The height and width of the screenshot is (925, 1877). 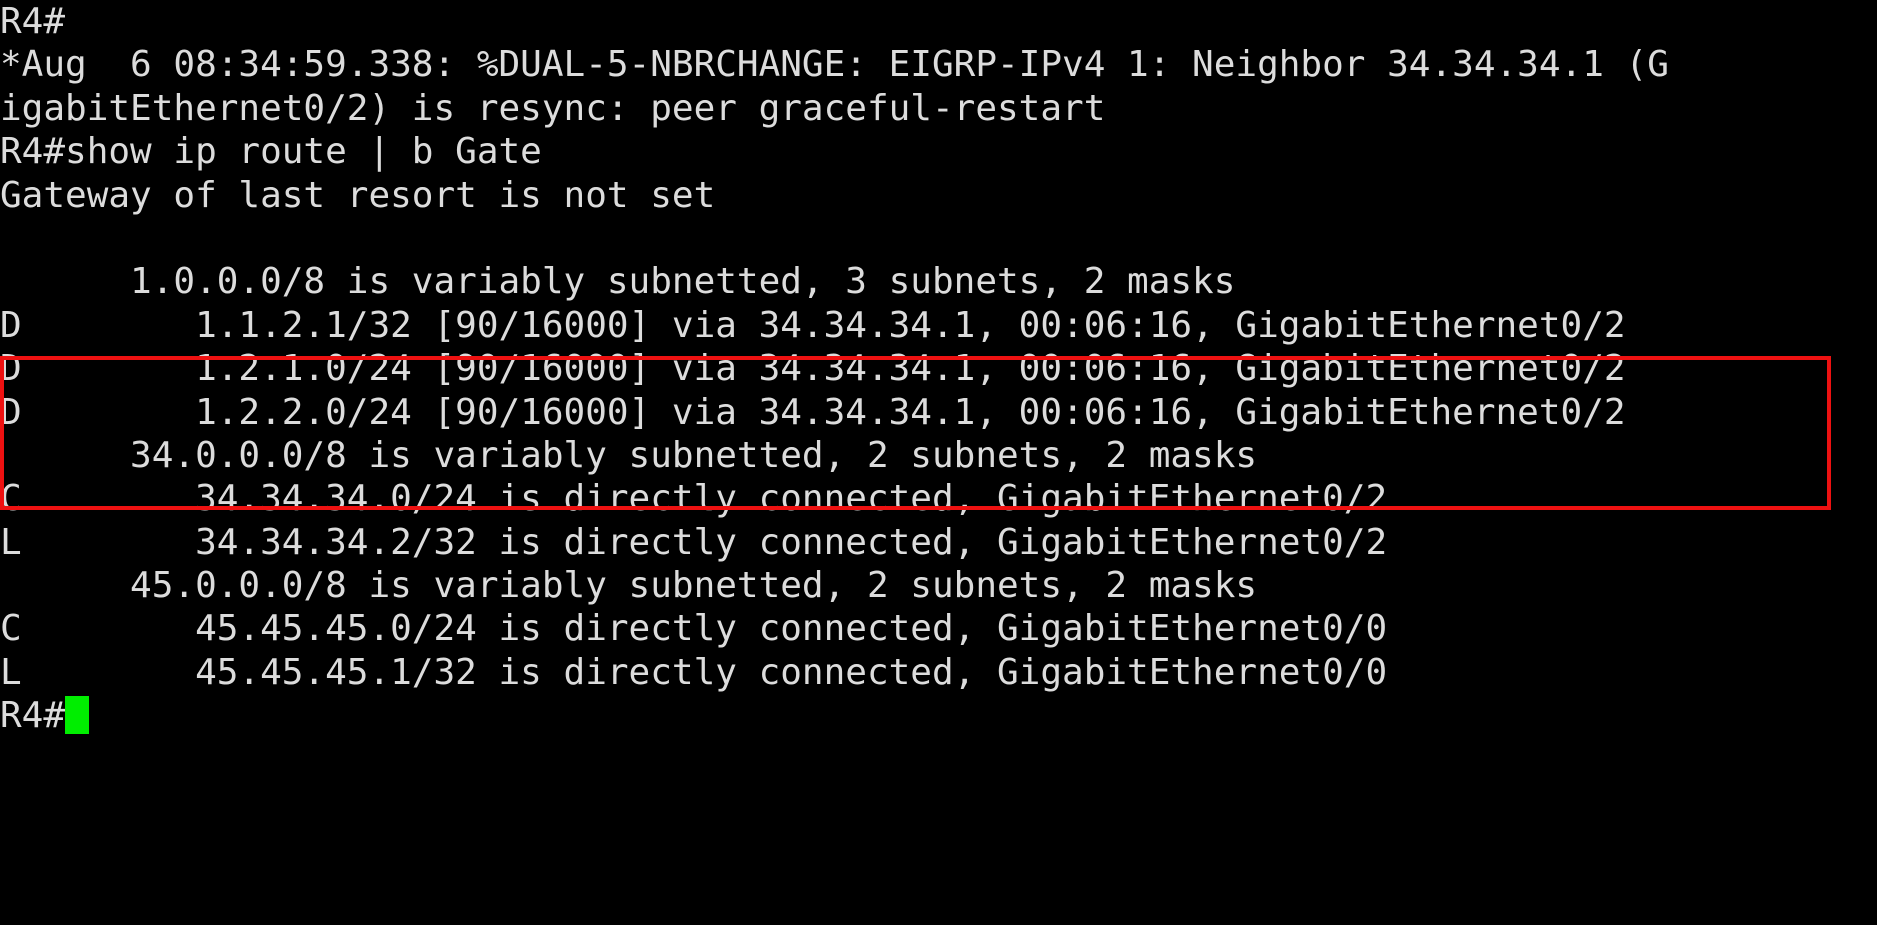 I want to click on prompt-text: R4#, so click(x=33, y=716).